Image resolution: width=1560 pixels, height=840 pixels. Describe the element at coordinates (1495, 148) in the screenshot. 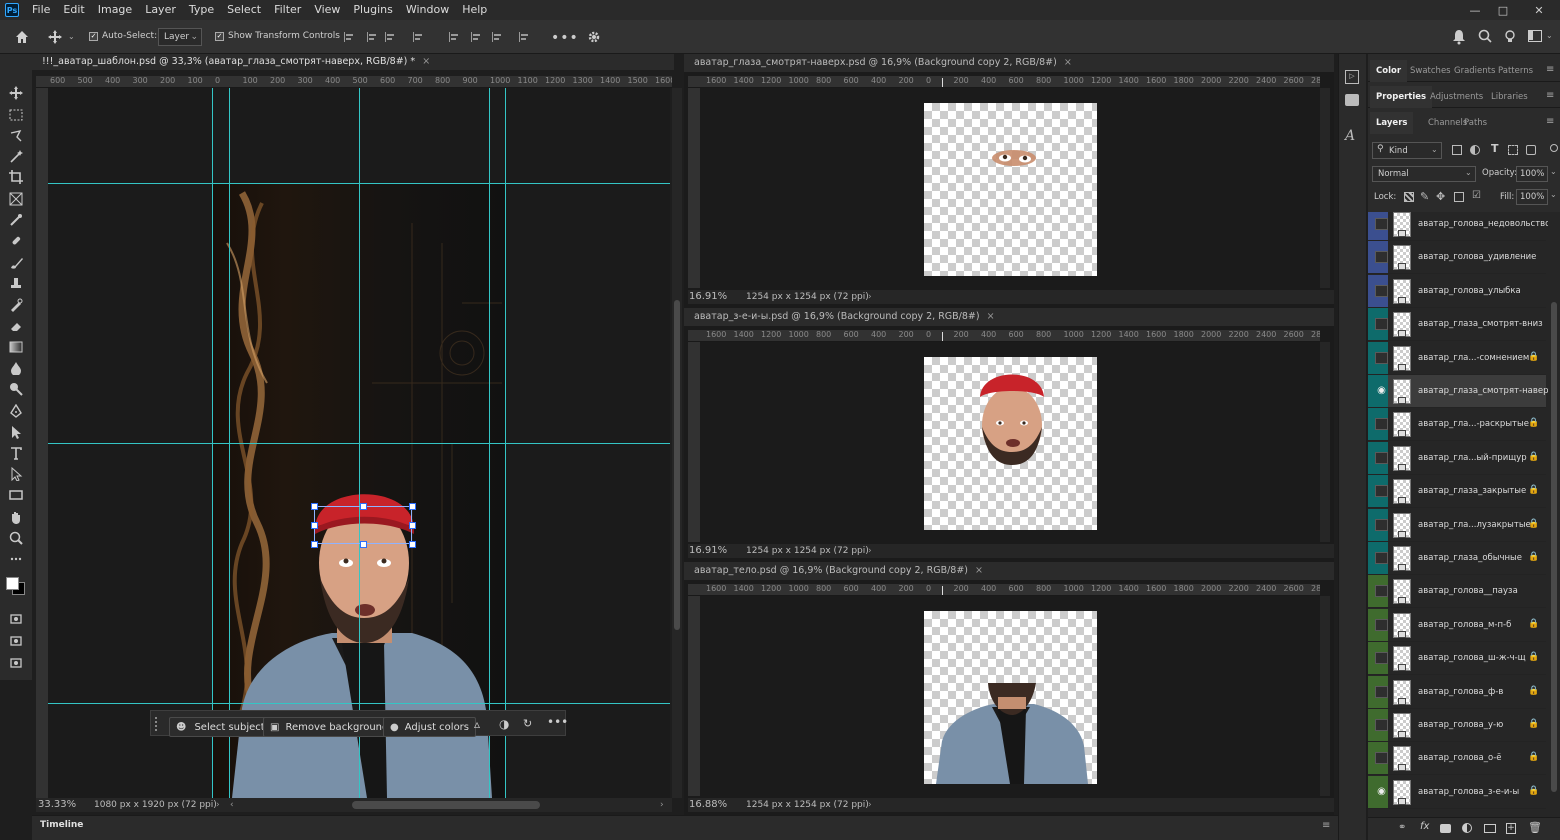

I see `filter-type-icon: T` at that location.